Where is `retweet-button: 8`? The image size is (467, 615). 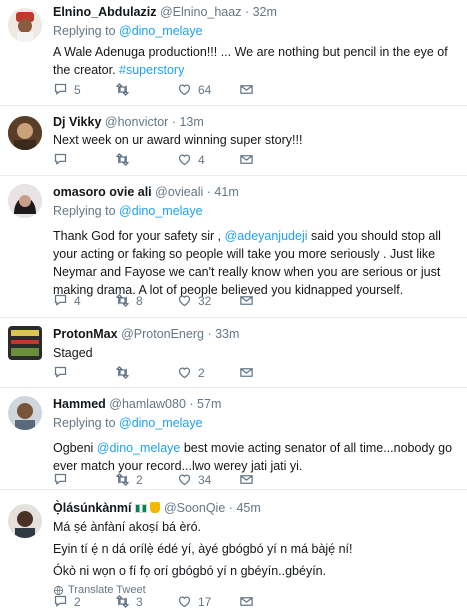
retweet-button: 8 is located at coordinates (146, 300).